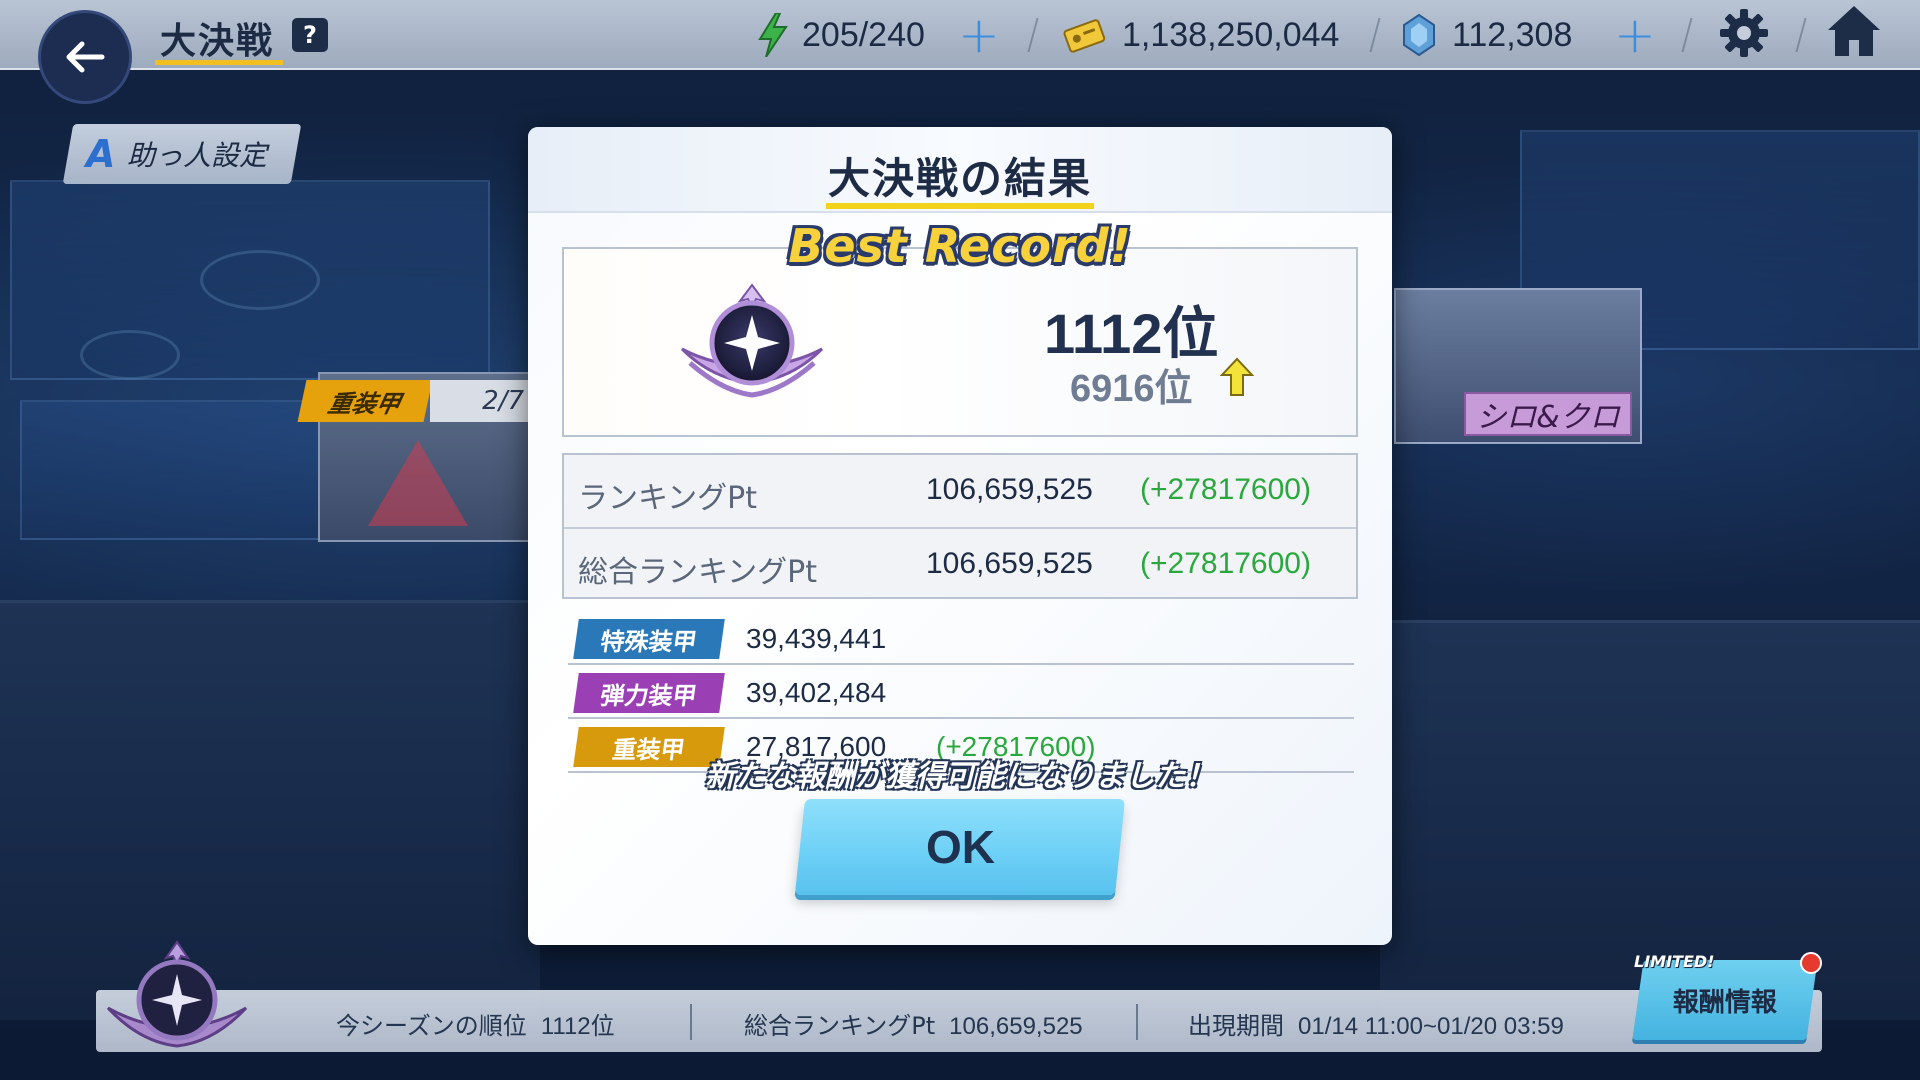 Image resolution: width=1920 pixels, height=1080 pixels. I want to click on reward-info-button: 報酬情報, so click(1725, 1000).